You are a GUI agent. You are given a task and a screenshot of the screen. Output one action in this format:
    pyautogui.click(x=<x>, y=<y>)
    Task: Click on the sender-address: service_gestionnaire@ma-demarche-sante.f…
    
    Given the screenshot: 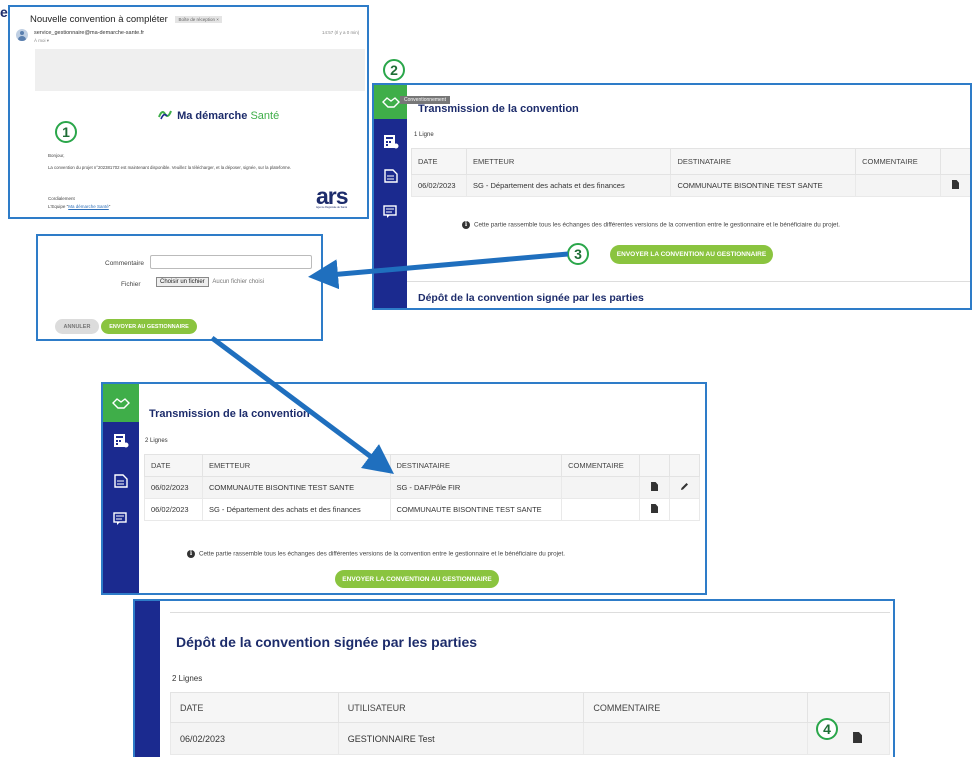 What is the action you would take?
    pyautogui.click(x=89, y=33)
    